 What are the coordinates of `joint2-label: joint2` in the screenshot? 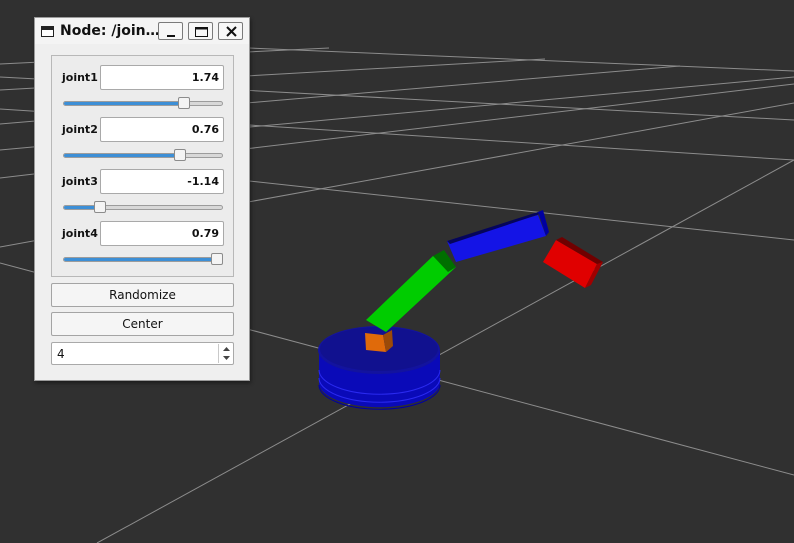 It's located at (80, 129).